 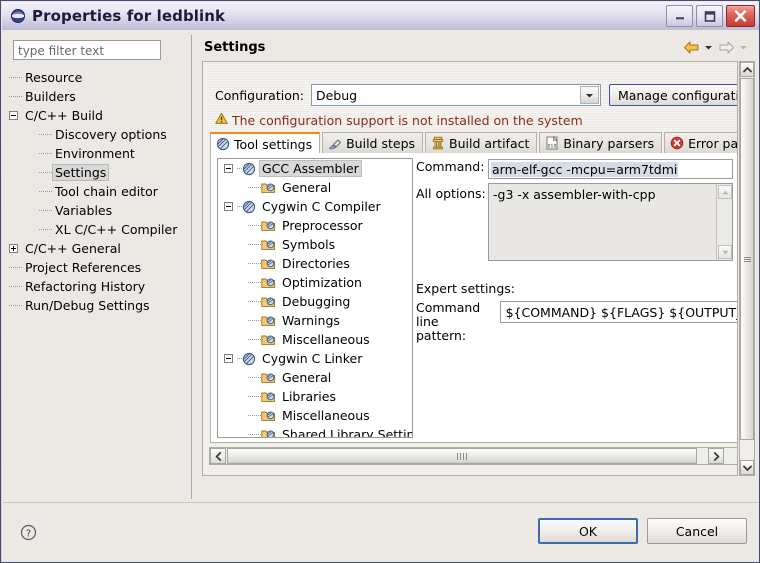 What do you see at coordinates (100, 115) in the screenshot?
I see `nav-tree-item: C/C++ Build` at bounding box center [100, 115].